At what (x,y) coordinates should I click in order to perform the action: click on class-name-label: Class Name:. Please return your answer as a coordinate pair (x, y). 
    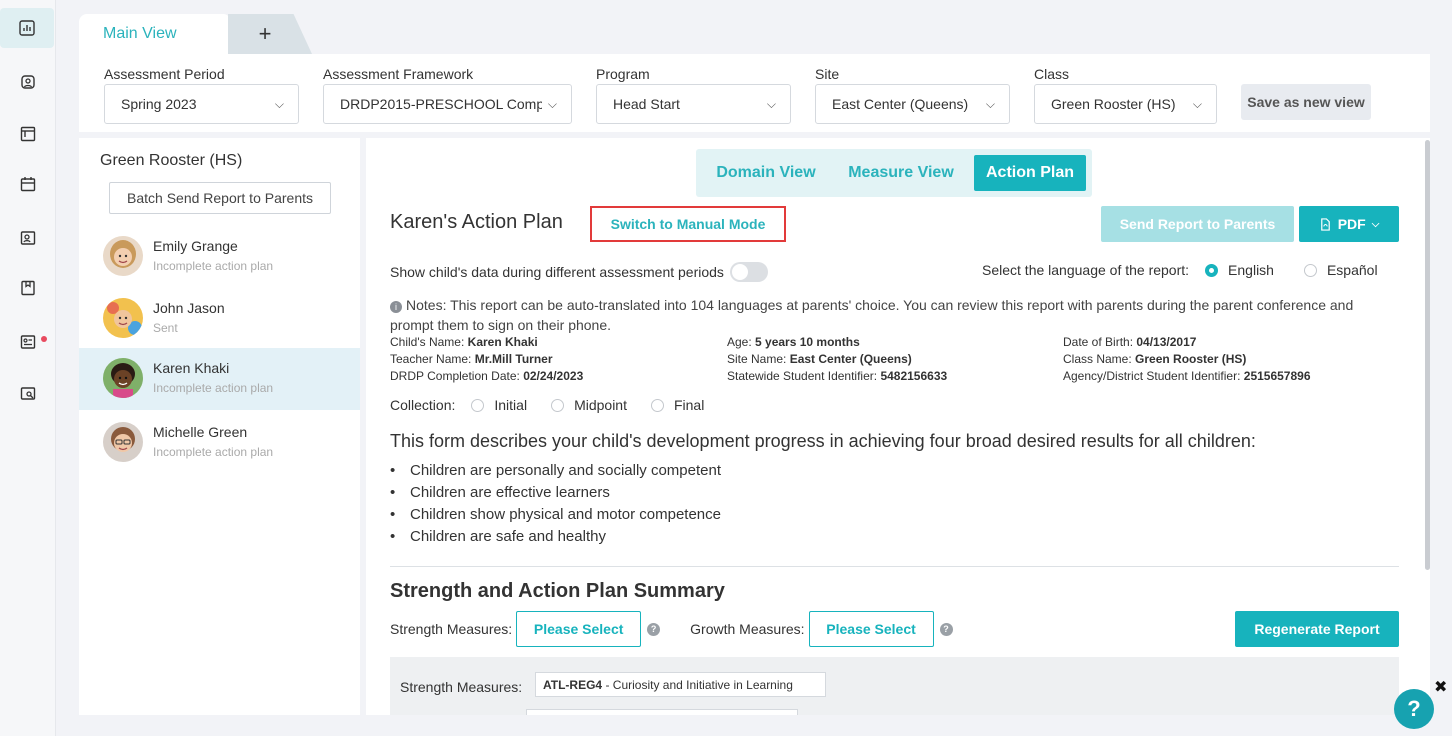
    Looking at the image, I should click on (1097, 359).